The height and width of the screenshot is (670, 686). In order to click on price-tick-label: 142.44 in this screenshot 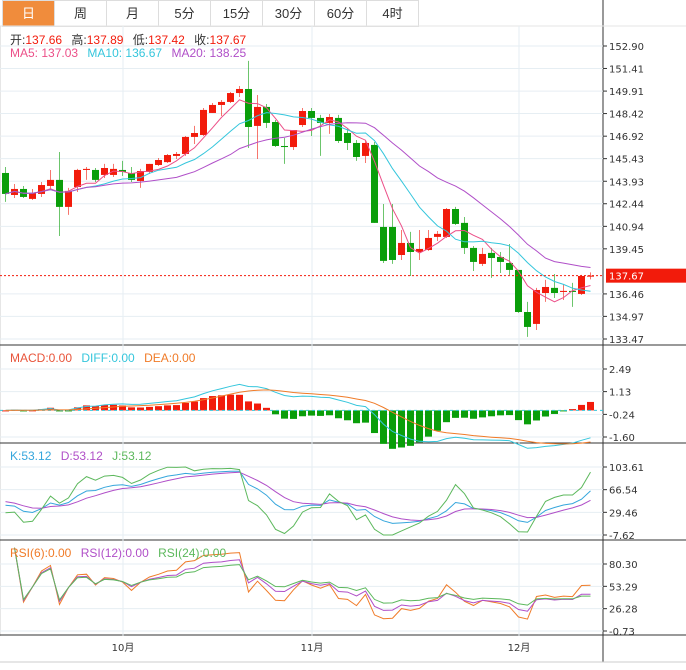, I will do `click(626, 205)`.